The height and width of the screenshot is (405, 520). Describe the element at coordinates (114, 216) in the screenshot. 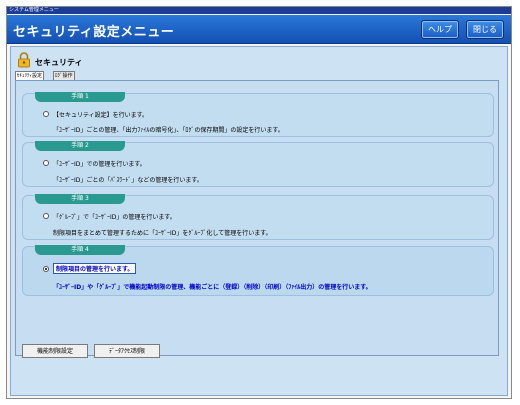

I see `step-3-heading: 「ｸﾞﾙｰﾌﾟ」で「ﾕｰｻﾞｰID」の管理を行います。` at that location.